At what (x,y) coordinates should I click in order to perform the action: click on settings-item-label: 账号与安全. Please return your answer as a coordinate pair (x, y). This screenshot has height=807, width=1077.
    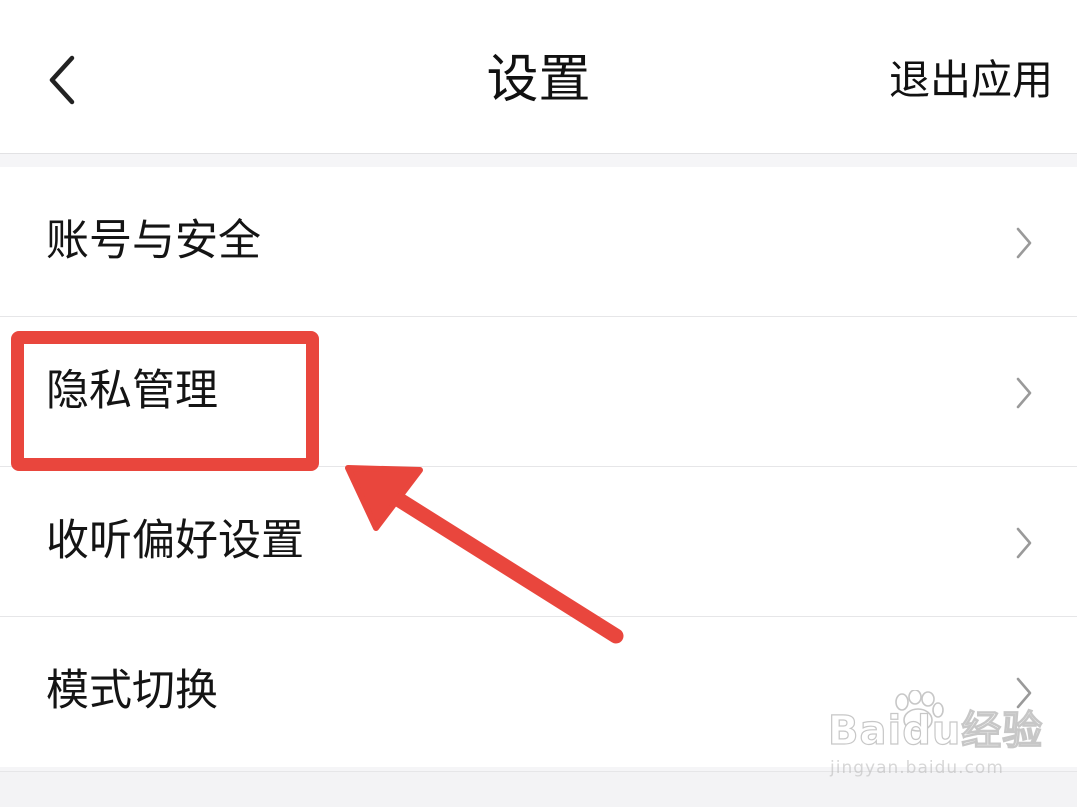
    Looking at the image, I should click on (153, 241).